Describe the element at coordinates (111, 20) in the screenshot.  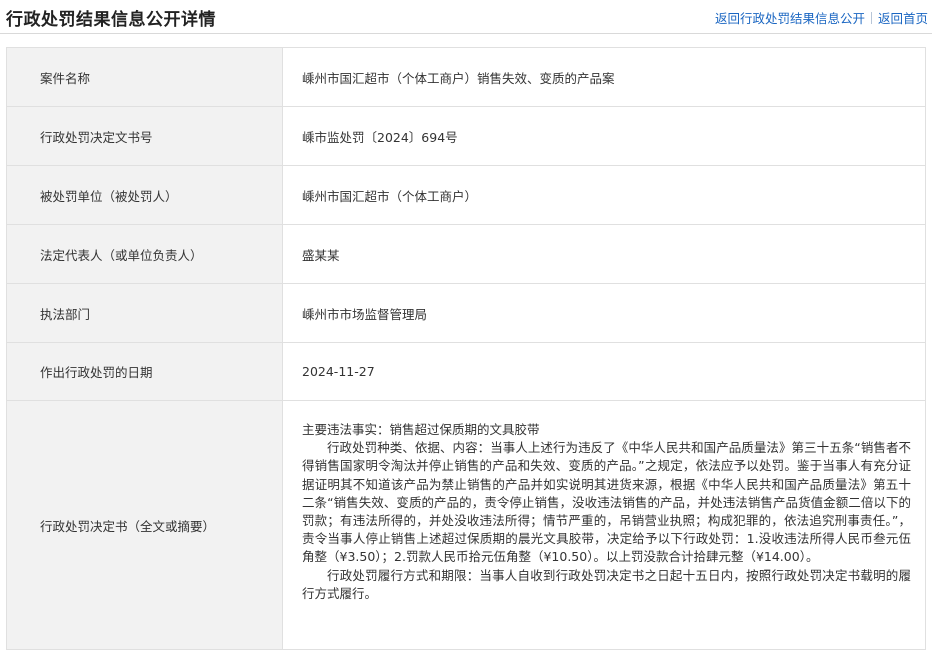
I see `page-title: 行政处罚结果信息公开详情` at that location.